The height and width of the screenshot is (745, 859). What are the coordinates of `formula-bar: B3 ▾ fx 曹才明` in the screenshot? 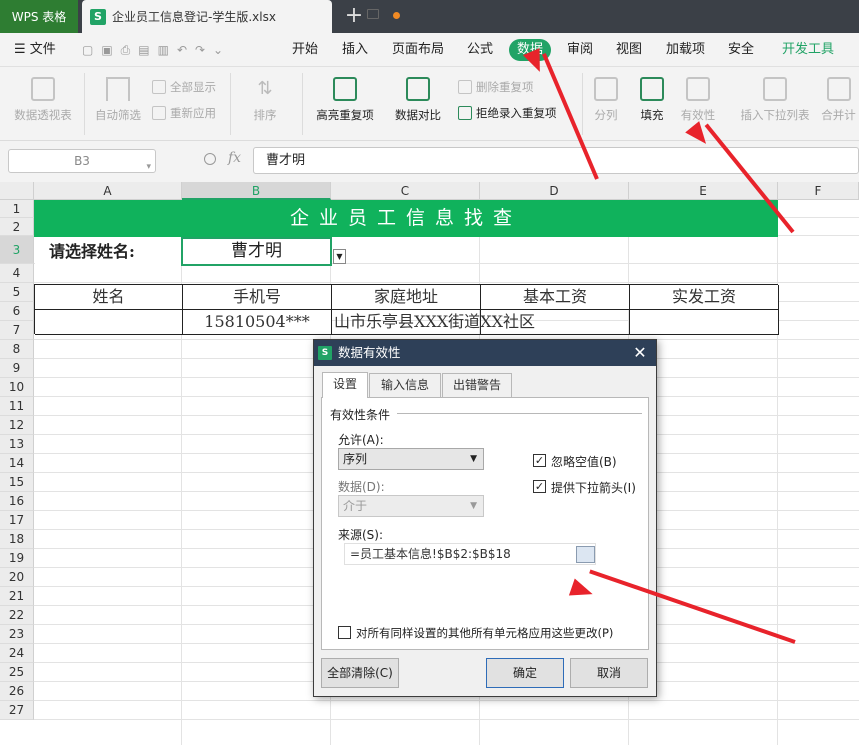 It's located at (429, 161).